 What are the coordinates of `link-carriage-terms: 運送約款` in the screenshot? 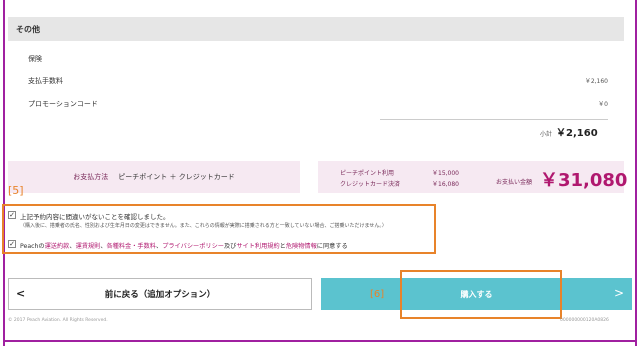 It's located at (57, 246).